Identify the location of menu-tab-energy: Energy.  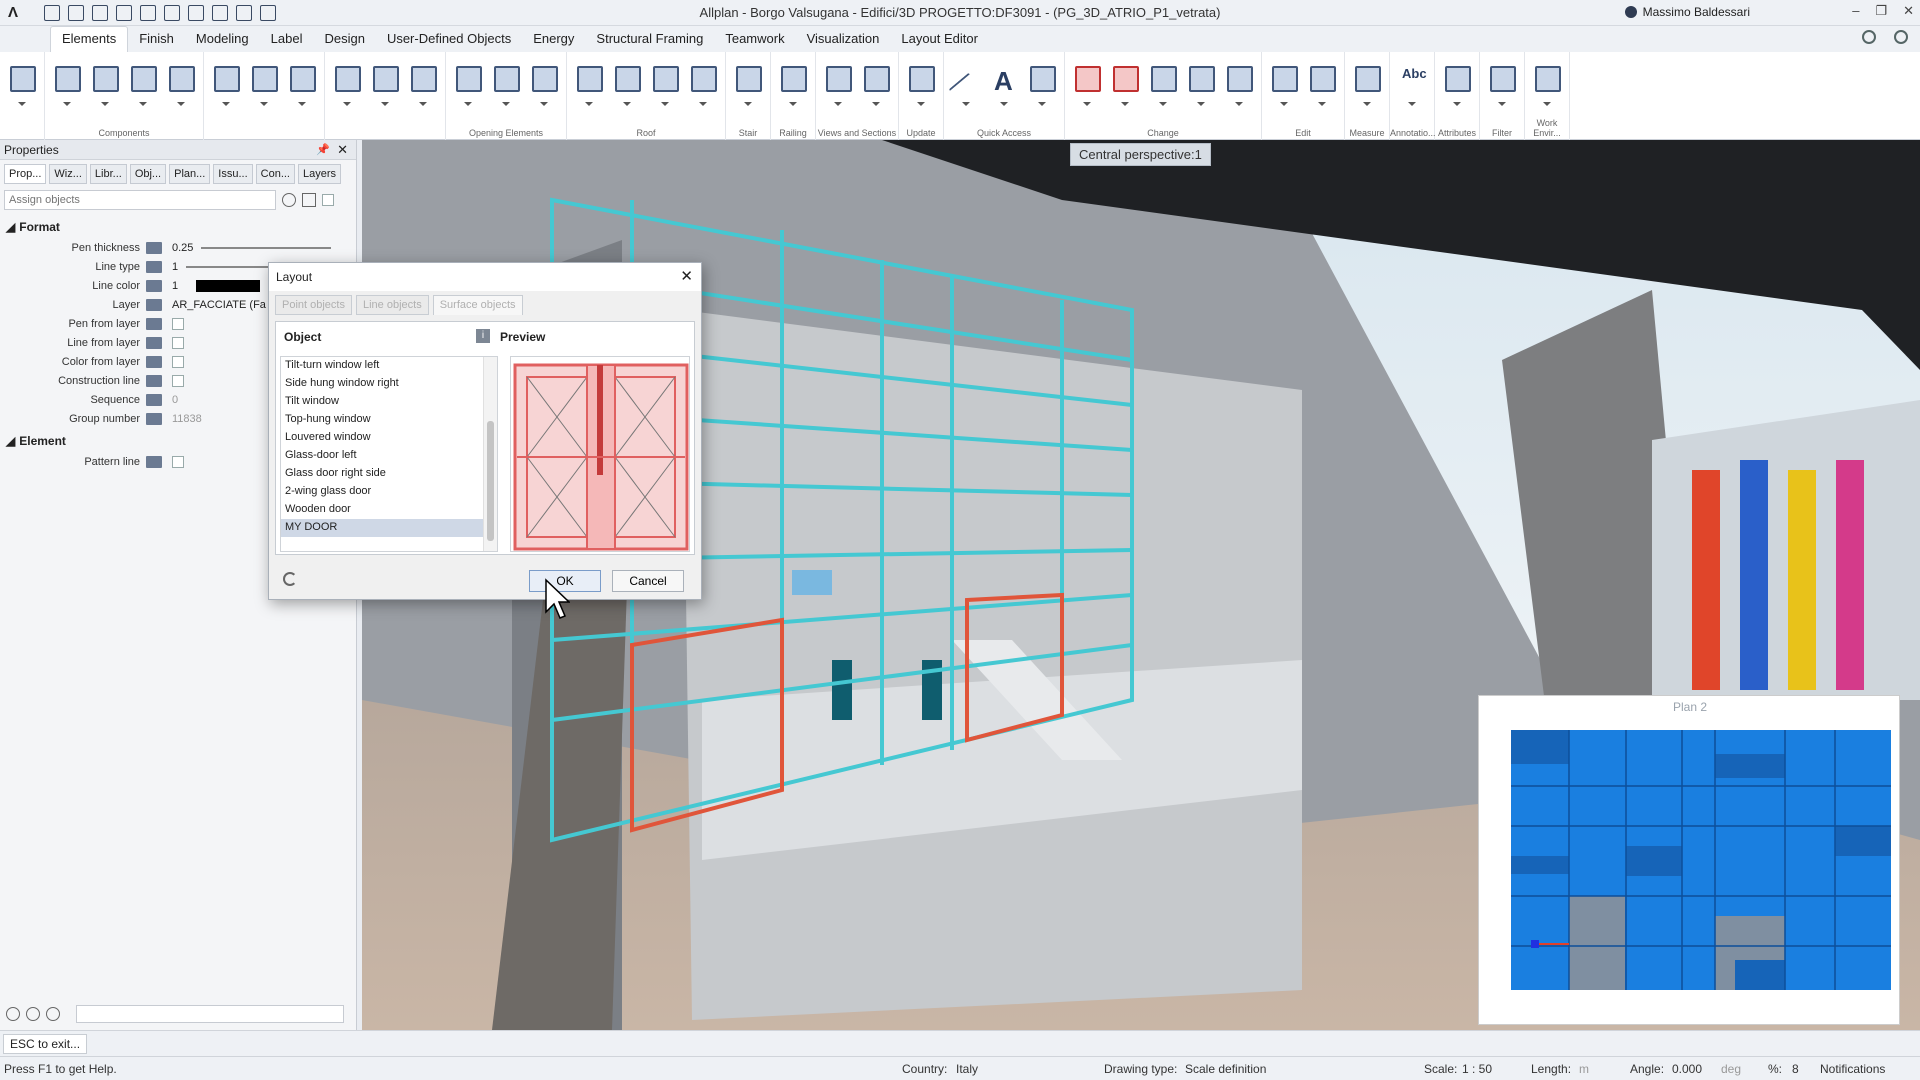
(553, 39).